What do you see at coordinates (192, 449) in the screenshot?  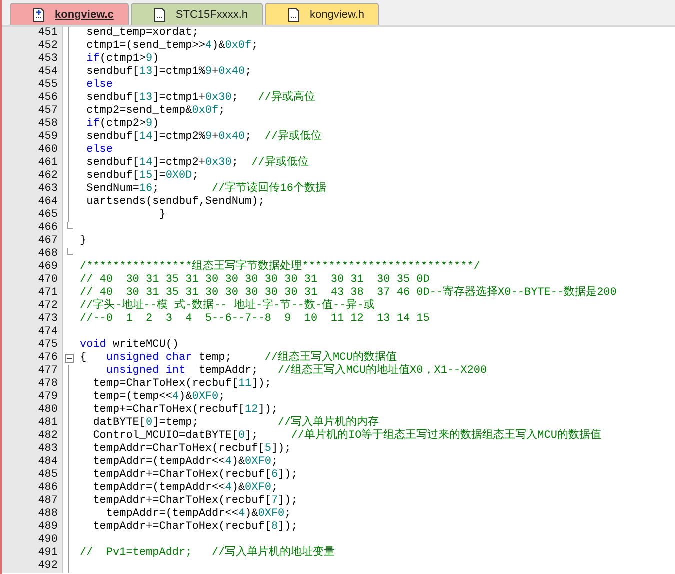 I see `code-line: tempAddr=CharToHex(recbuf[5]);` at bounding box center [192, 449].